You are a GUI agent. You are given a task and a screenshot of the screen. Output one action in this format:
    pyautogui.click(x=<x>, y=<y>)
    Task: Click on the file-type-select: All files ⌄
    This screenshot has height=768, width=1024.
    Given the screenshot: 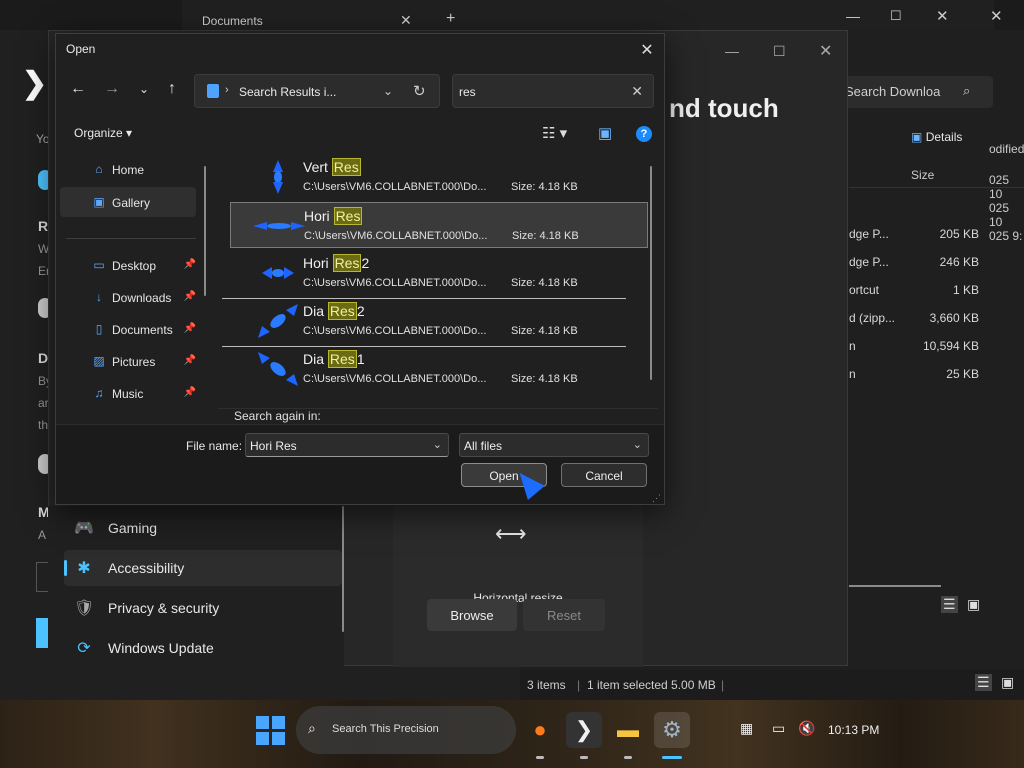 What is the action you would take?
    pyautogui.click(x=554, y=445)
    